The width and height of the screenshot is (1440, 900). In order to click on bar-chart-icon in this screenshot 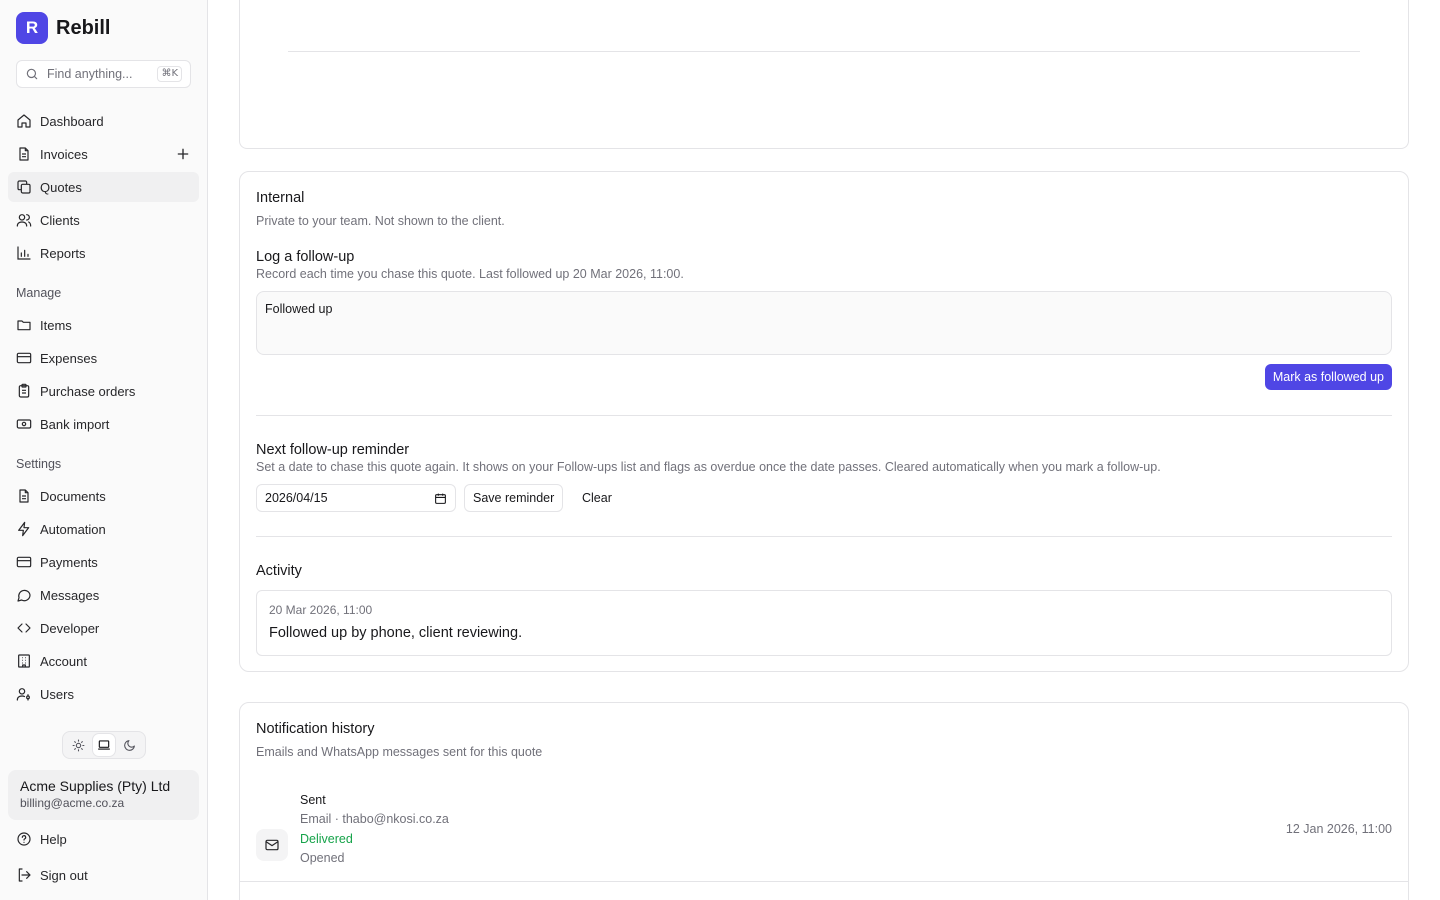, I will do `click(24, 253)`.